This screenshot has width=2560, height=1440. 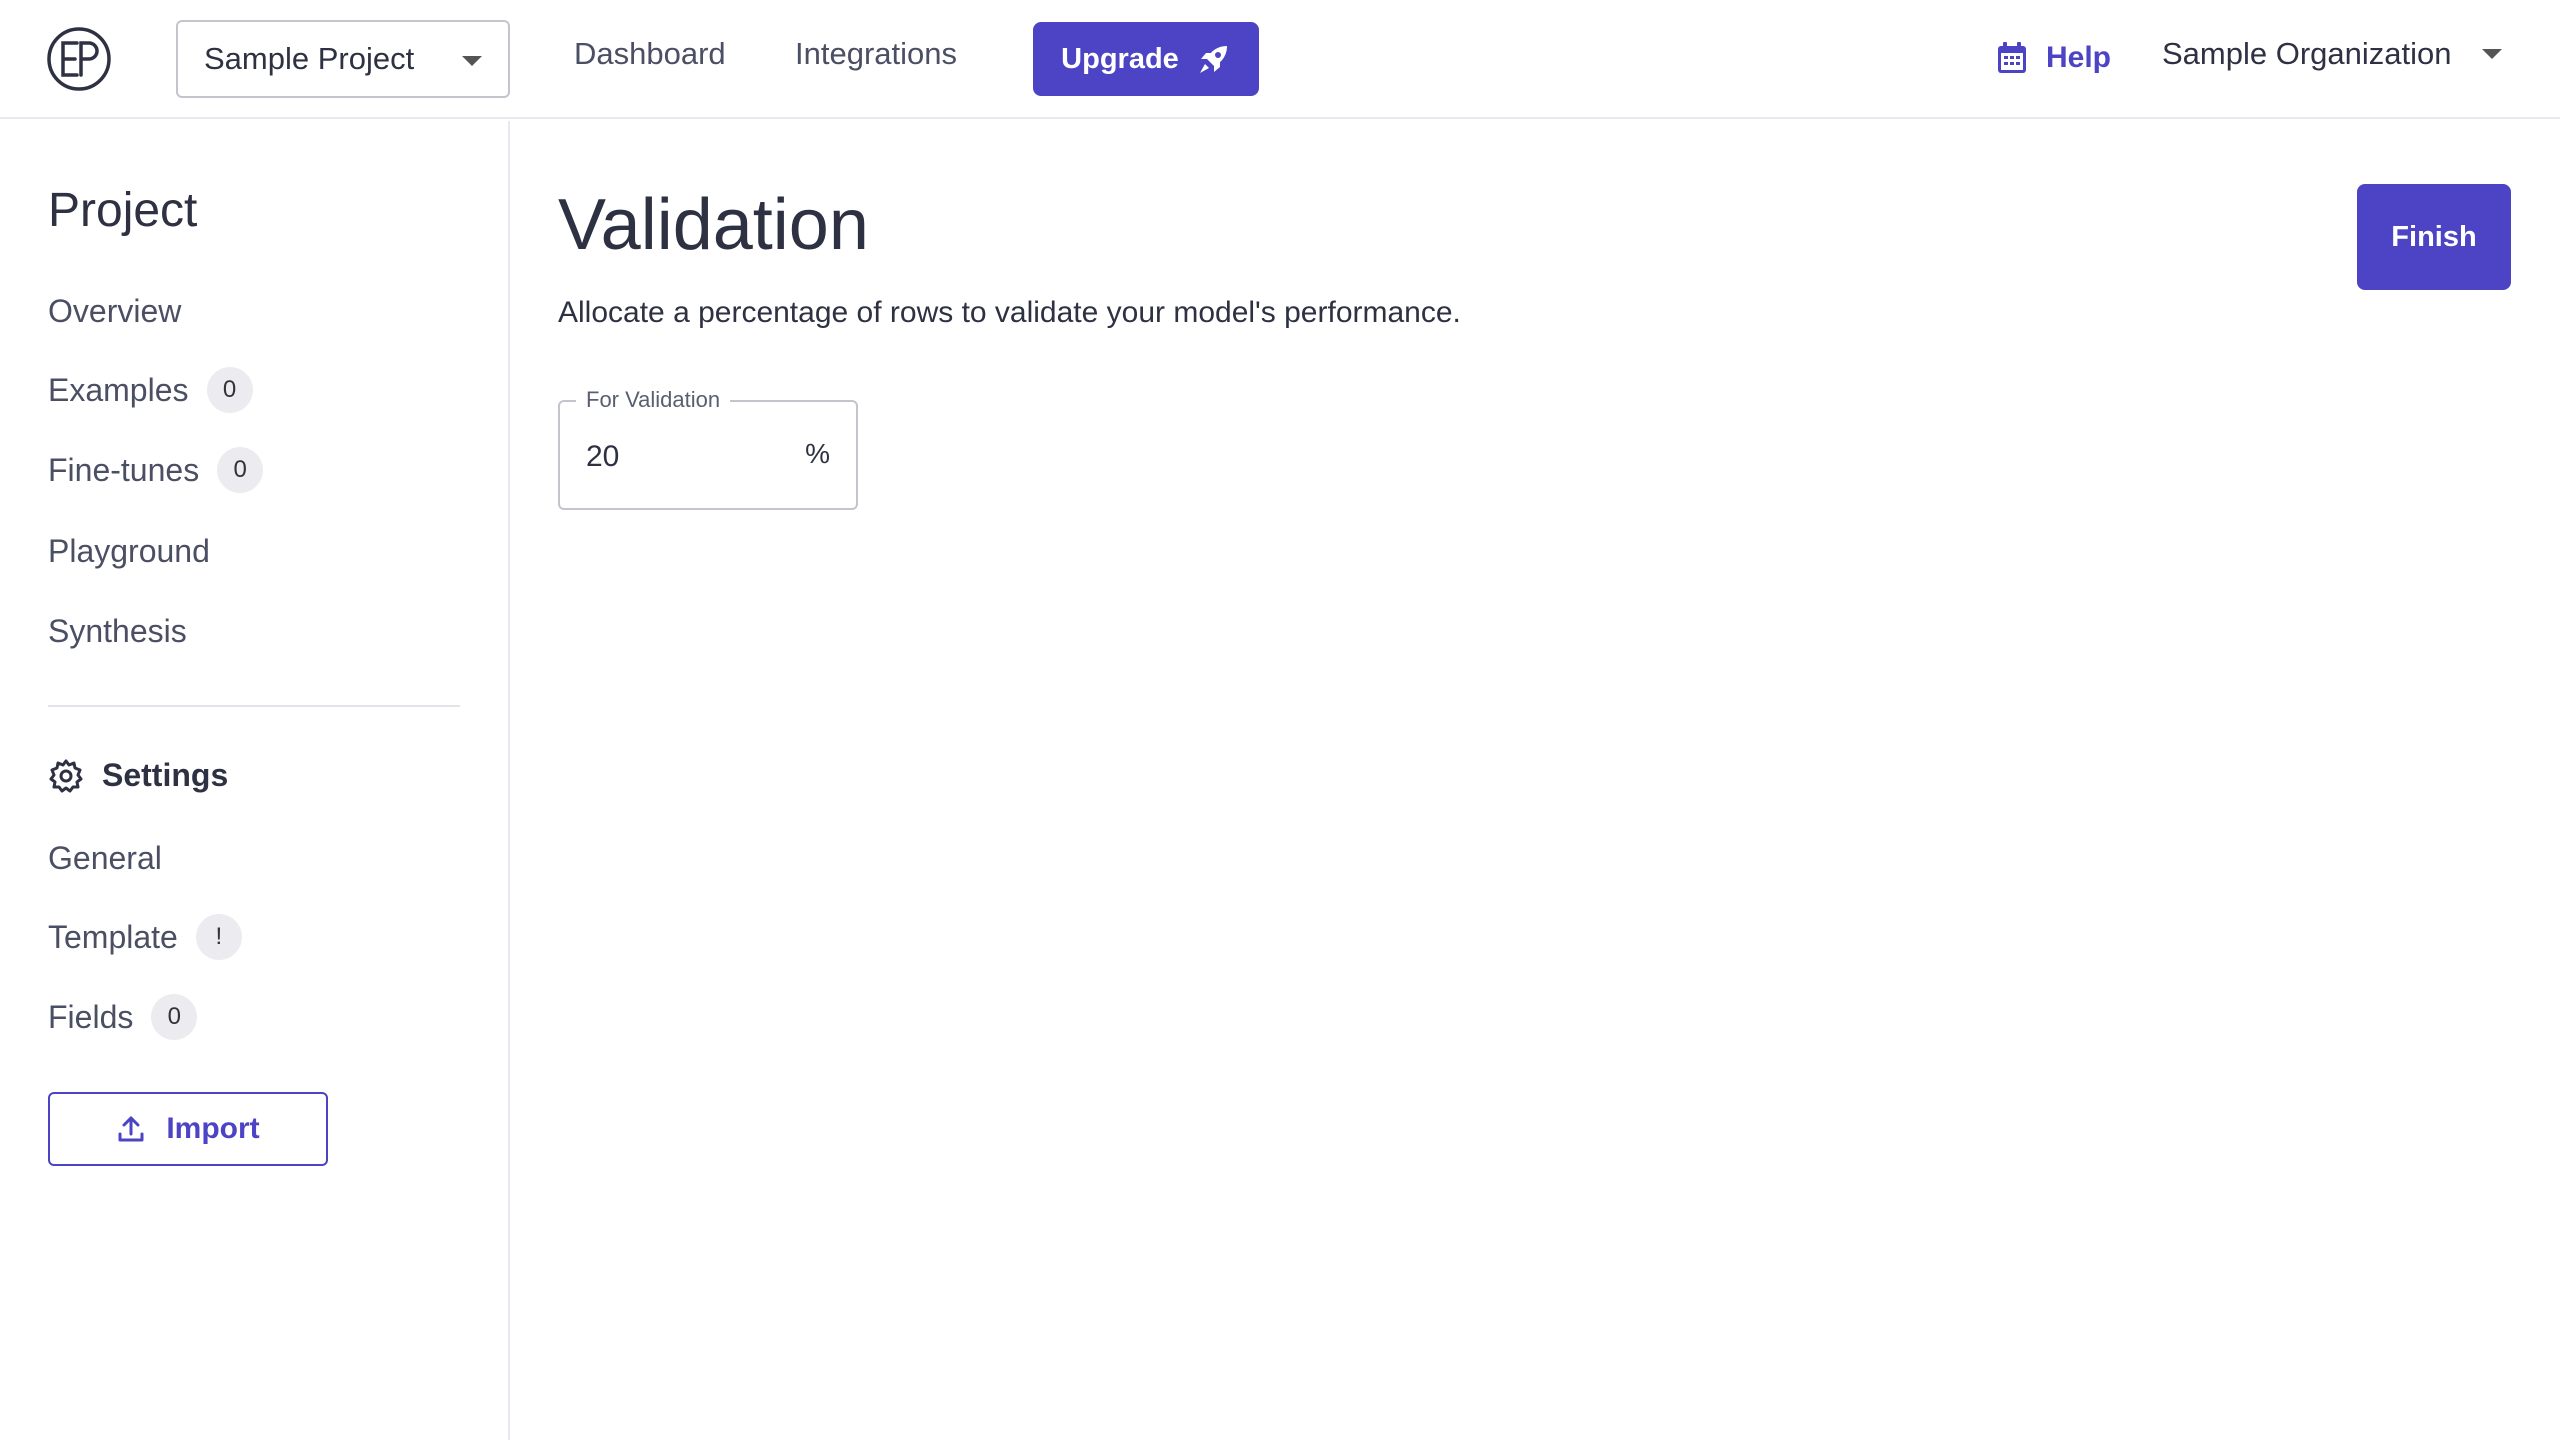 I want to click on sidebar-divider, so click(x=254, y=706).